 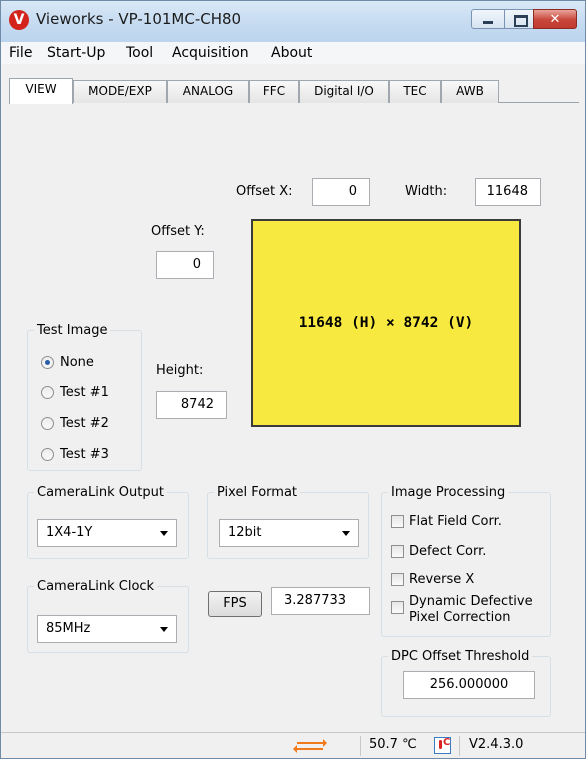 What do you see at coordinates (180, 370) in the screenshot?
I see `height-label: Height:` at bounding box center [180, 370].